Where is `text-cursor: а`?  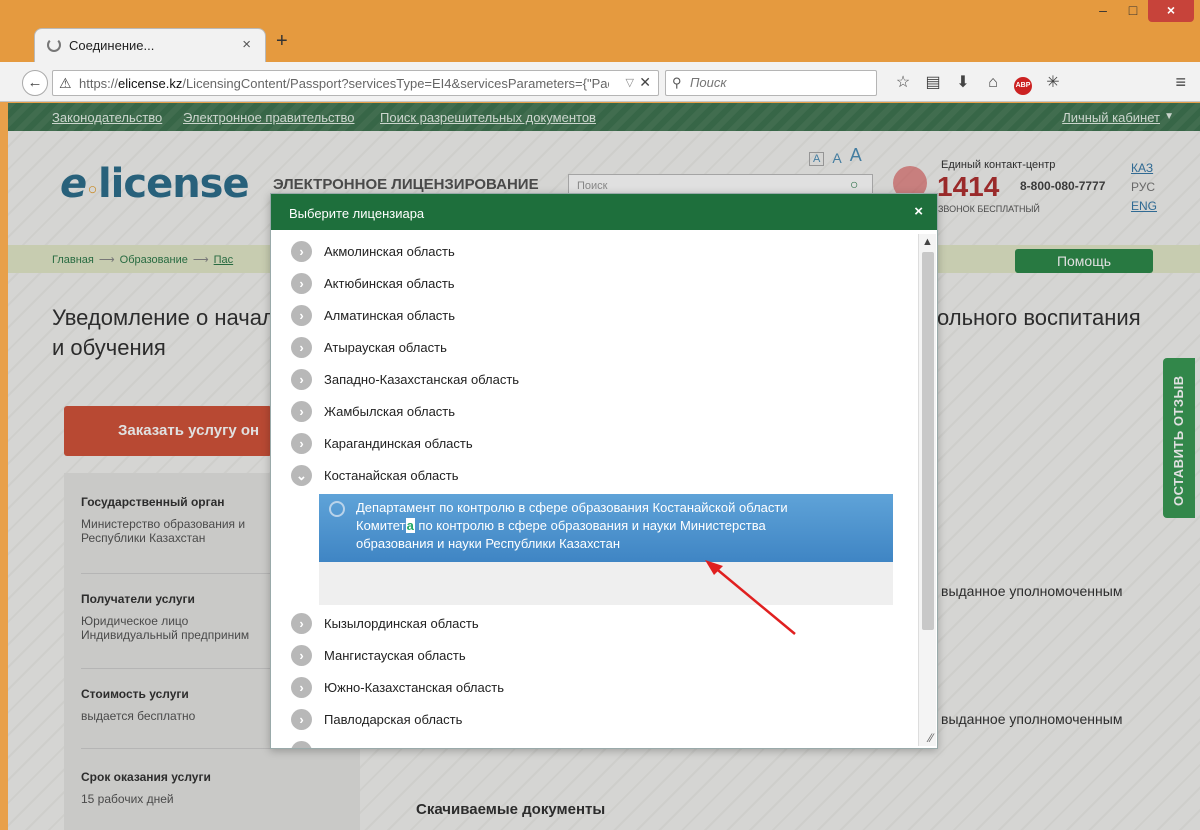 text-cursor: а is located at coordinates (410, 525).